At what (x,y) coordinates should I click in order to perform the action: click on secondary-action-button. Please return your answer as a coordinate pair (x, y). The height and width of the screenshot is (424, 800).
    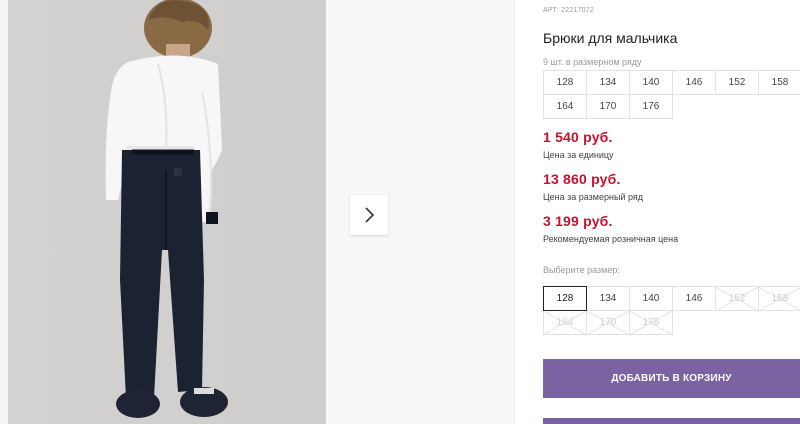
    Looking at the image, I should click on (671, 421).